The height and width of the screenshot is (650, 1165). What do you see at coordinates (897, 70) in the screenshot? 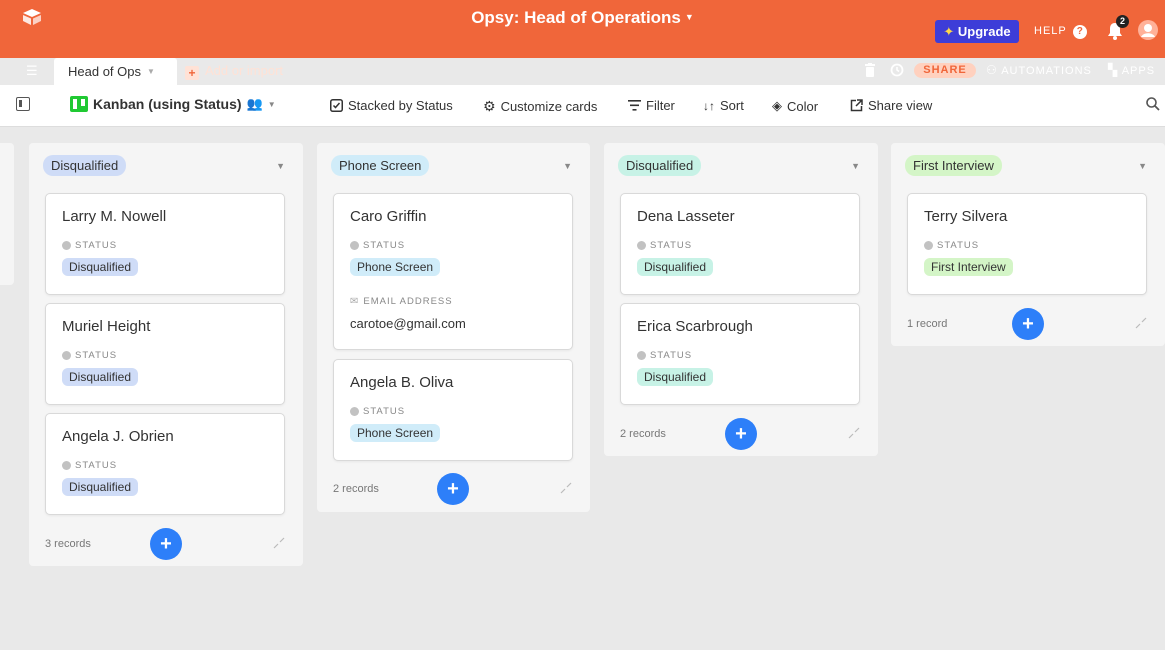
I see `history-icon` at bounding box center [897, 70].